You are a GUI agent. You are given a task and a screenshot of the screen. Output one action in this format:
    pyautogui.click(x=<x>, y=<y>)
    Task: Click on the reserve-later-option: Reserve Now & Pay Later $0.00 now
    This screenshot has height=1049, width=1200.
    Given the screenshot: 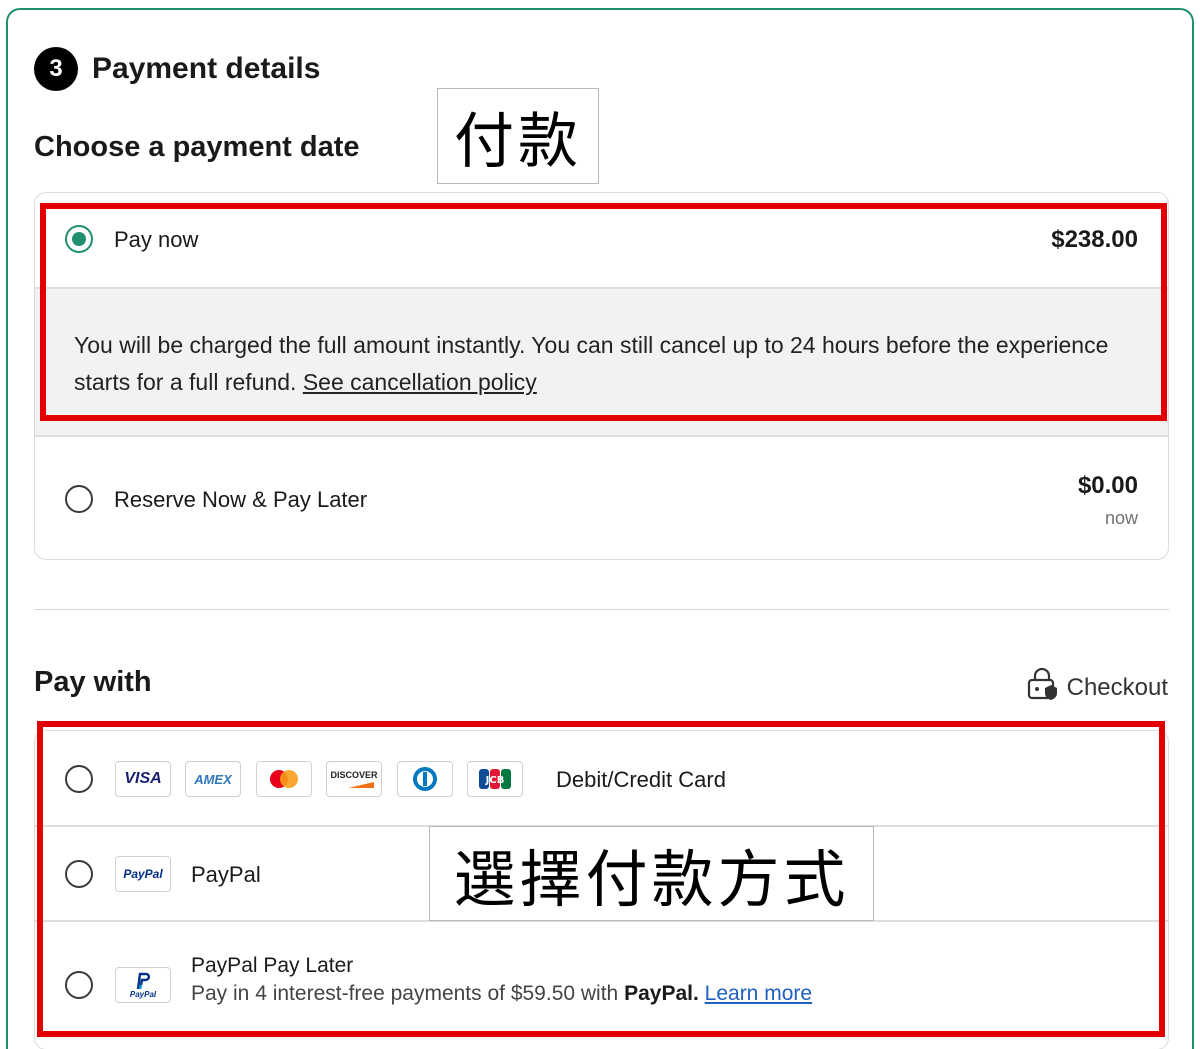 What is the action you would take?
    pyautogui.click(x=601, y=498)
    